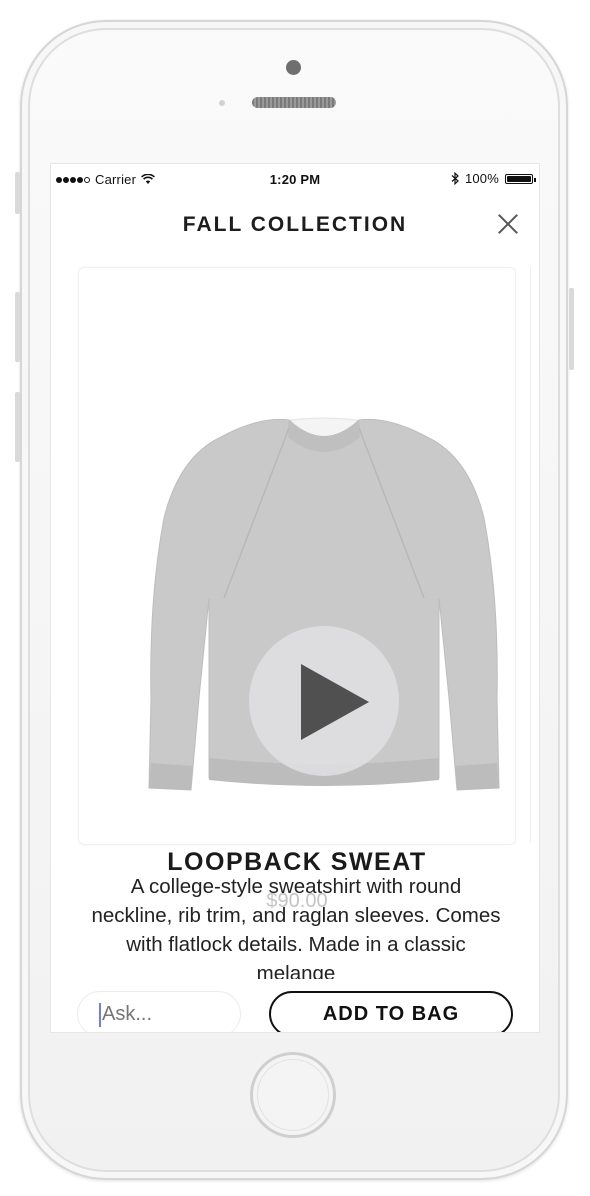 Image resolution: width=590 pixels, height=1196 pixels. I want to click on next-card-peek, so click(534, 555).